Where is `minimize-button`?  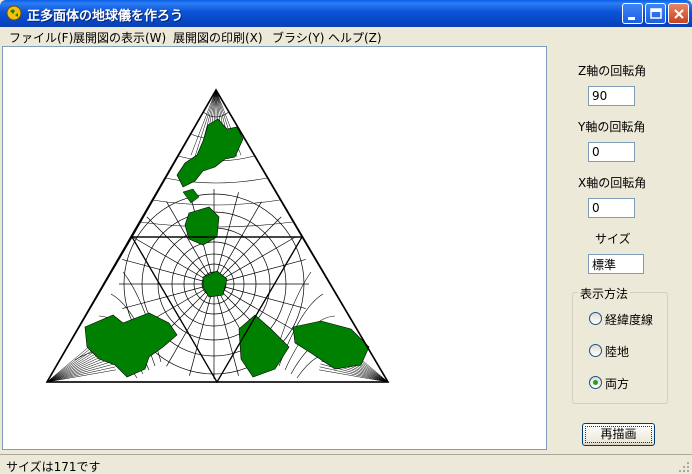 minimize-button is located at coordinates (632, 13).